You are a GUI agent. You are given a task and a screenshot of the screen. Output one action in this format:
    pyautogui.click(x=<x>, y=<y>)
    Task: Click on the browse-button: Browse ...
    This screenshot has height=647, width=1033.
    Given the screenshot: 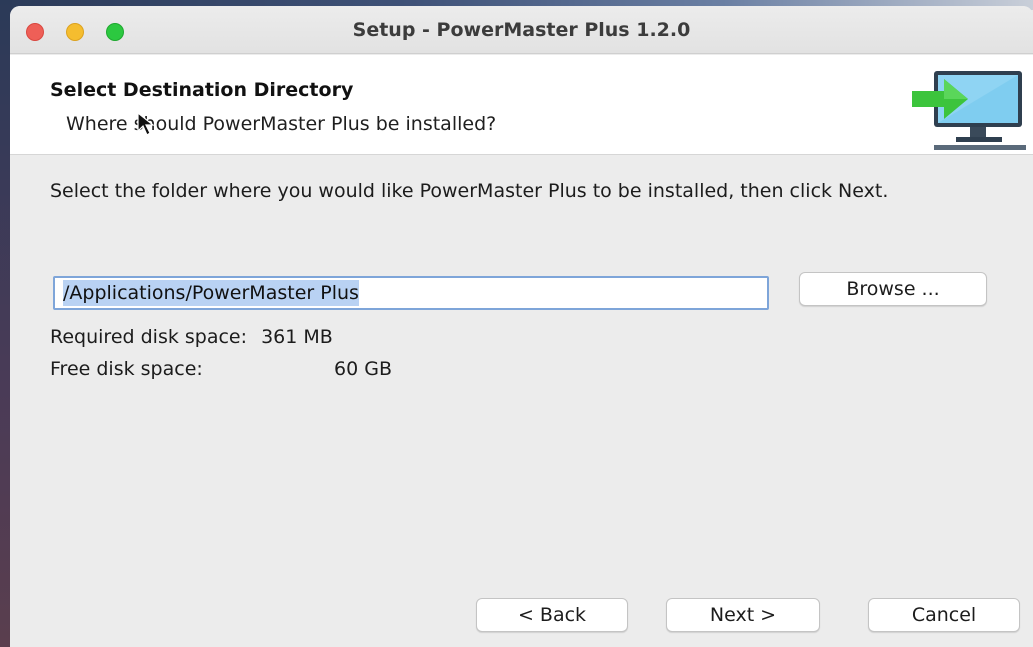 What is the action you would take?
    pyautogui.click(x=893, y=289)
    